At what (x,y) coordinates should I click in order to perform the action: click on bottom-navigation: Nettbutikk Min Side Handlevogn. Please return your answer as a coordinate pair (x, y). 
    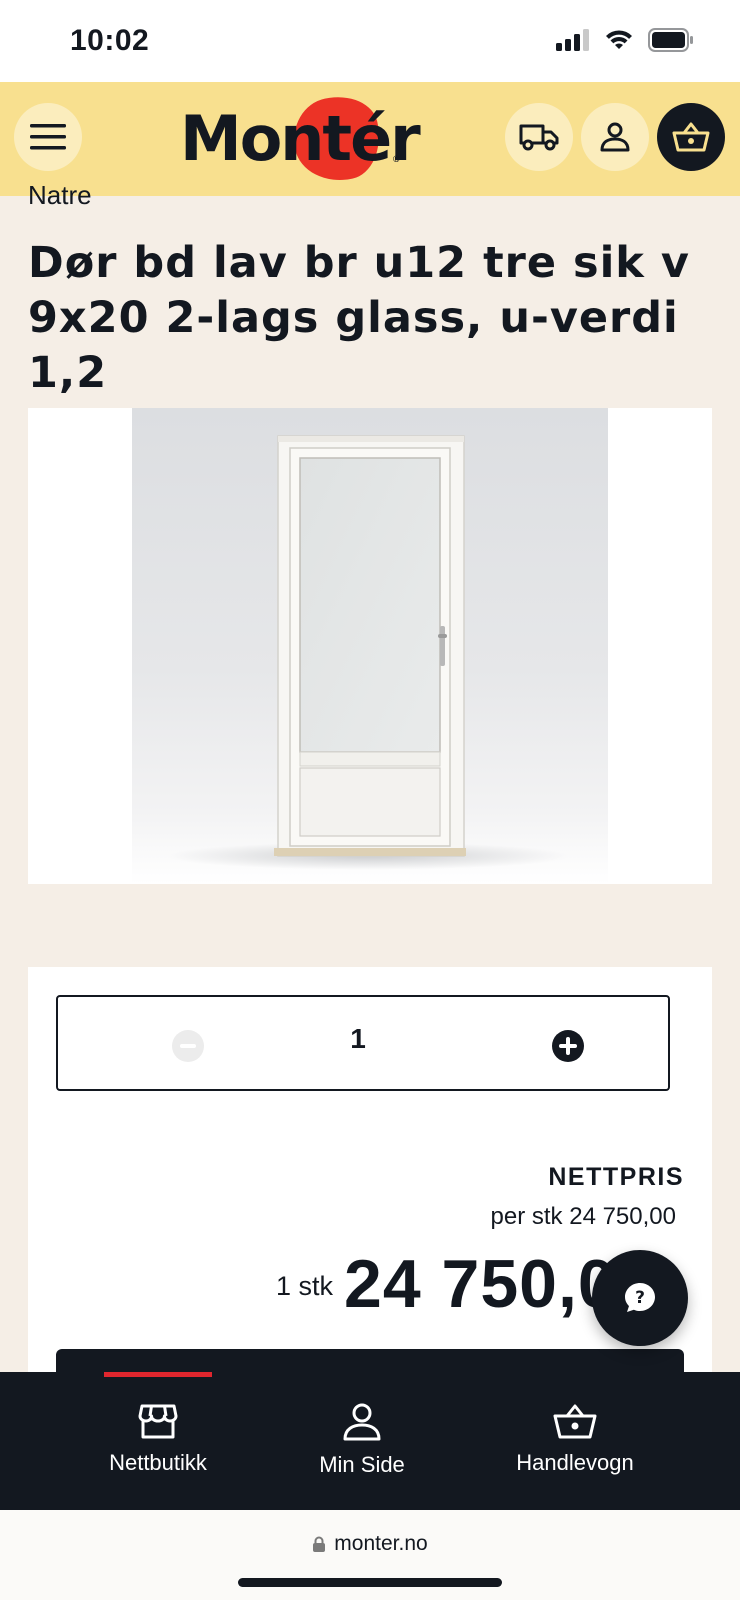
    Looking at the image, I should click on (370, 1441).